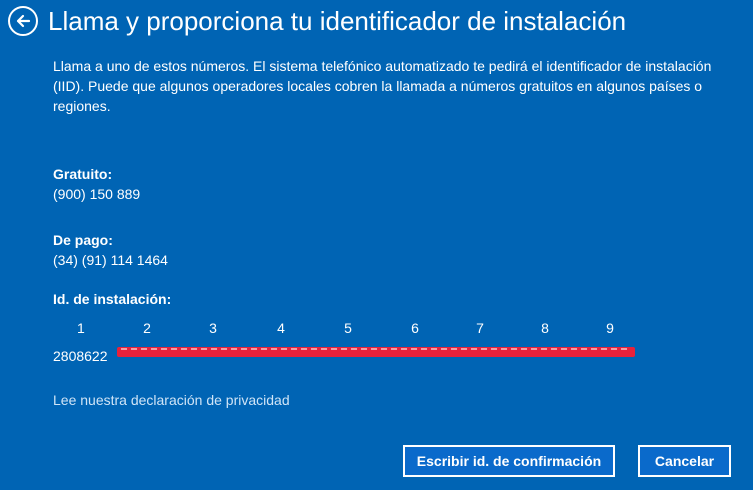  I want to click on iid-column-header: 5, so click(348, 328).